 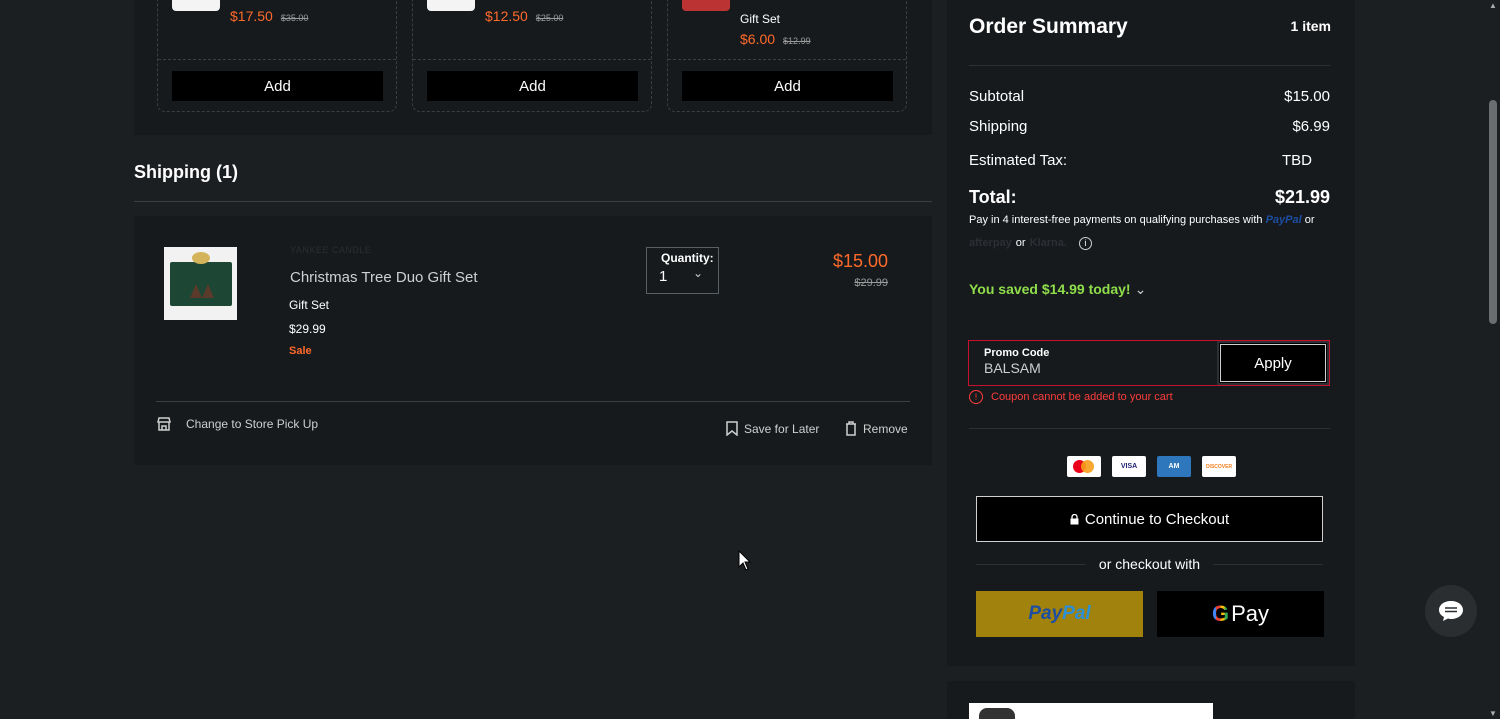 What do you see at coordinates (860, 261) in the screenshot?
I see `item-price: $15.00` at bounding box center [860, 261].